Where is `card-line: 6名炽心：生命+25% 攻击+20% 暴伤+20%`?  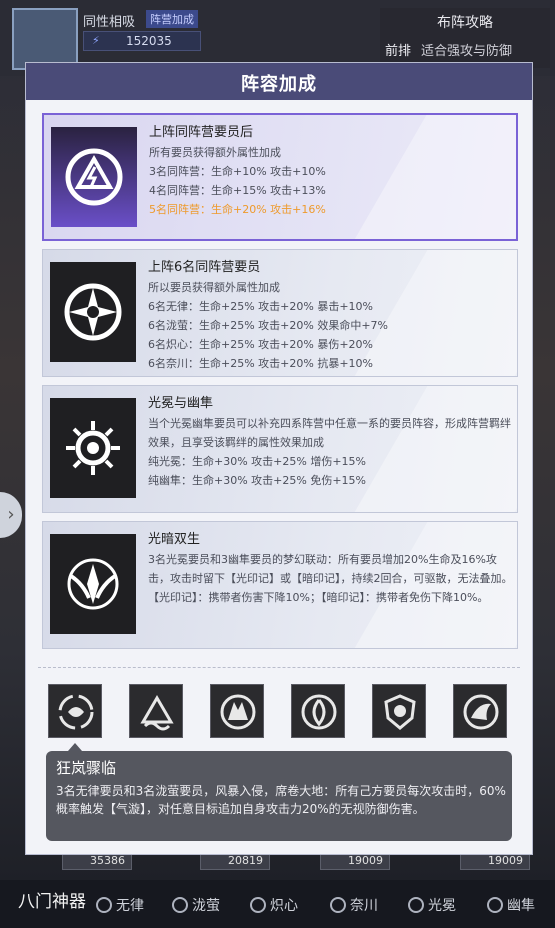 card-line: 6名炽心：生命+25% 攻击+20% 暴伤+20% is located at coordinates (260, 344).